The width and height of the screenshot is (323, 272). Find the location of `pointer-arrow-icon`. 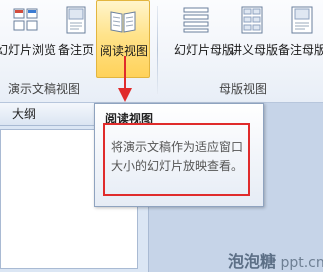

pointer-arrow-icon is located at coordinates (125, 79).